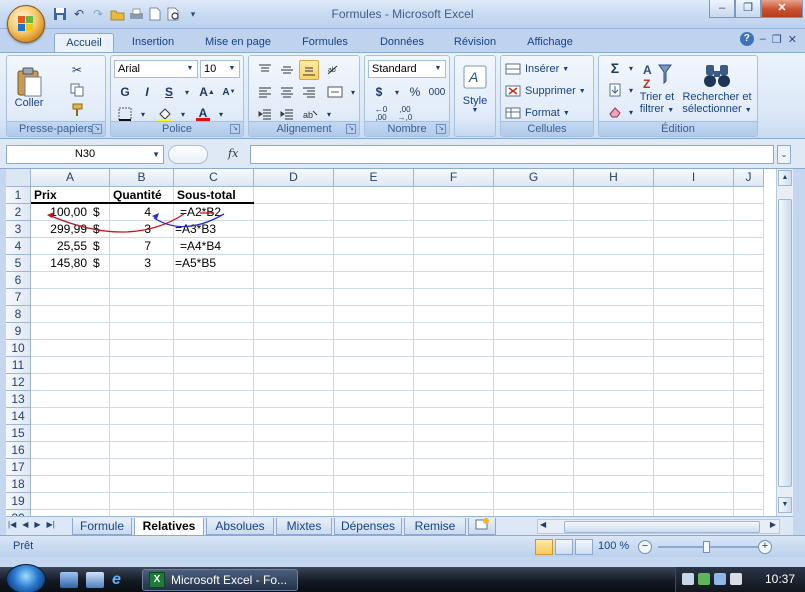 Image resolution: width=805 pixels, height=592 pixels. I want to click on cell-a4: 25,55, so click(59, 246).